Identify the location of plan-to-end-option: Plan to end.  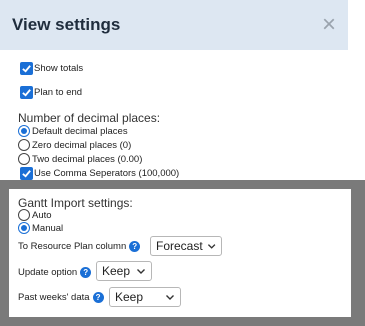
(51, 92).